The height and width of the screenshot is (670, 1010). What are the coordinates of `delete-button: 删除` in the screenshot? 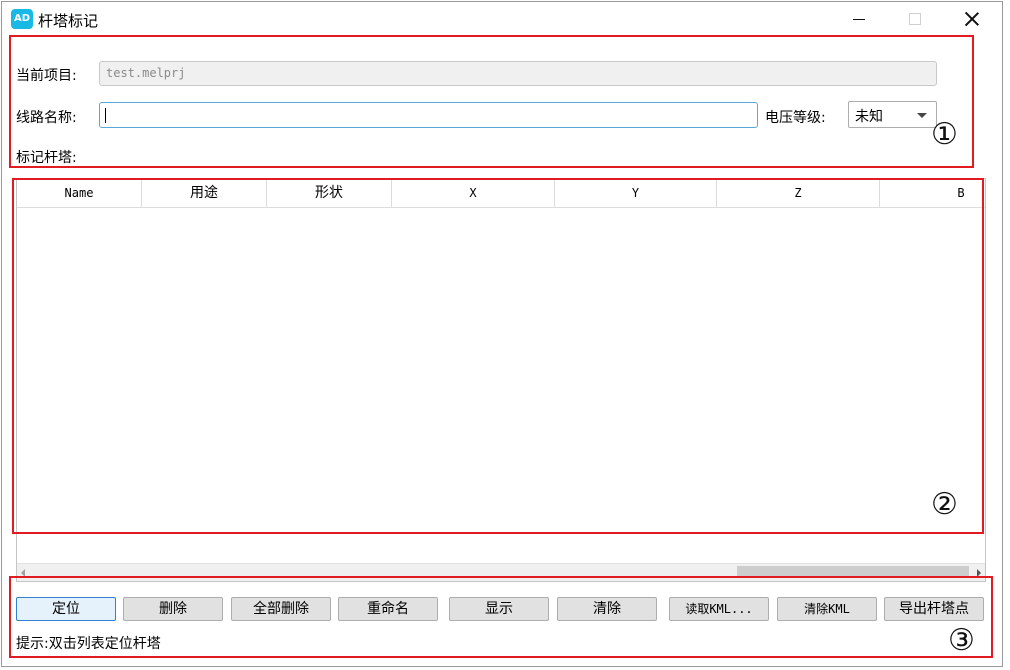 It's located at (173, 609).